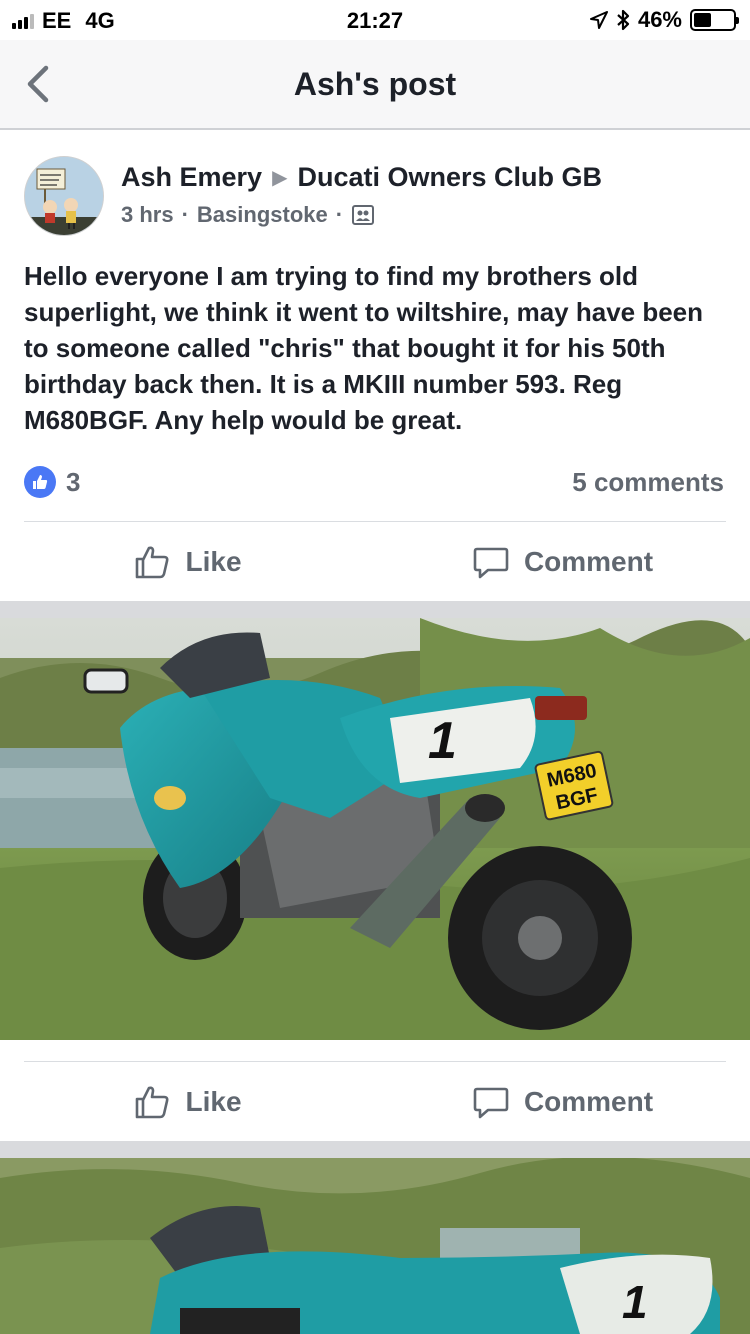  Describe the element at coordinates (147, 215) in the screenshot. I see `post-time: 3 hrs` at that location.